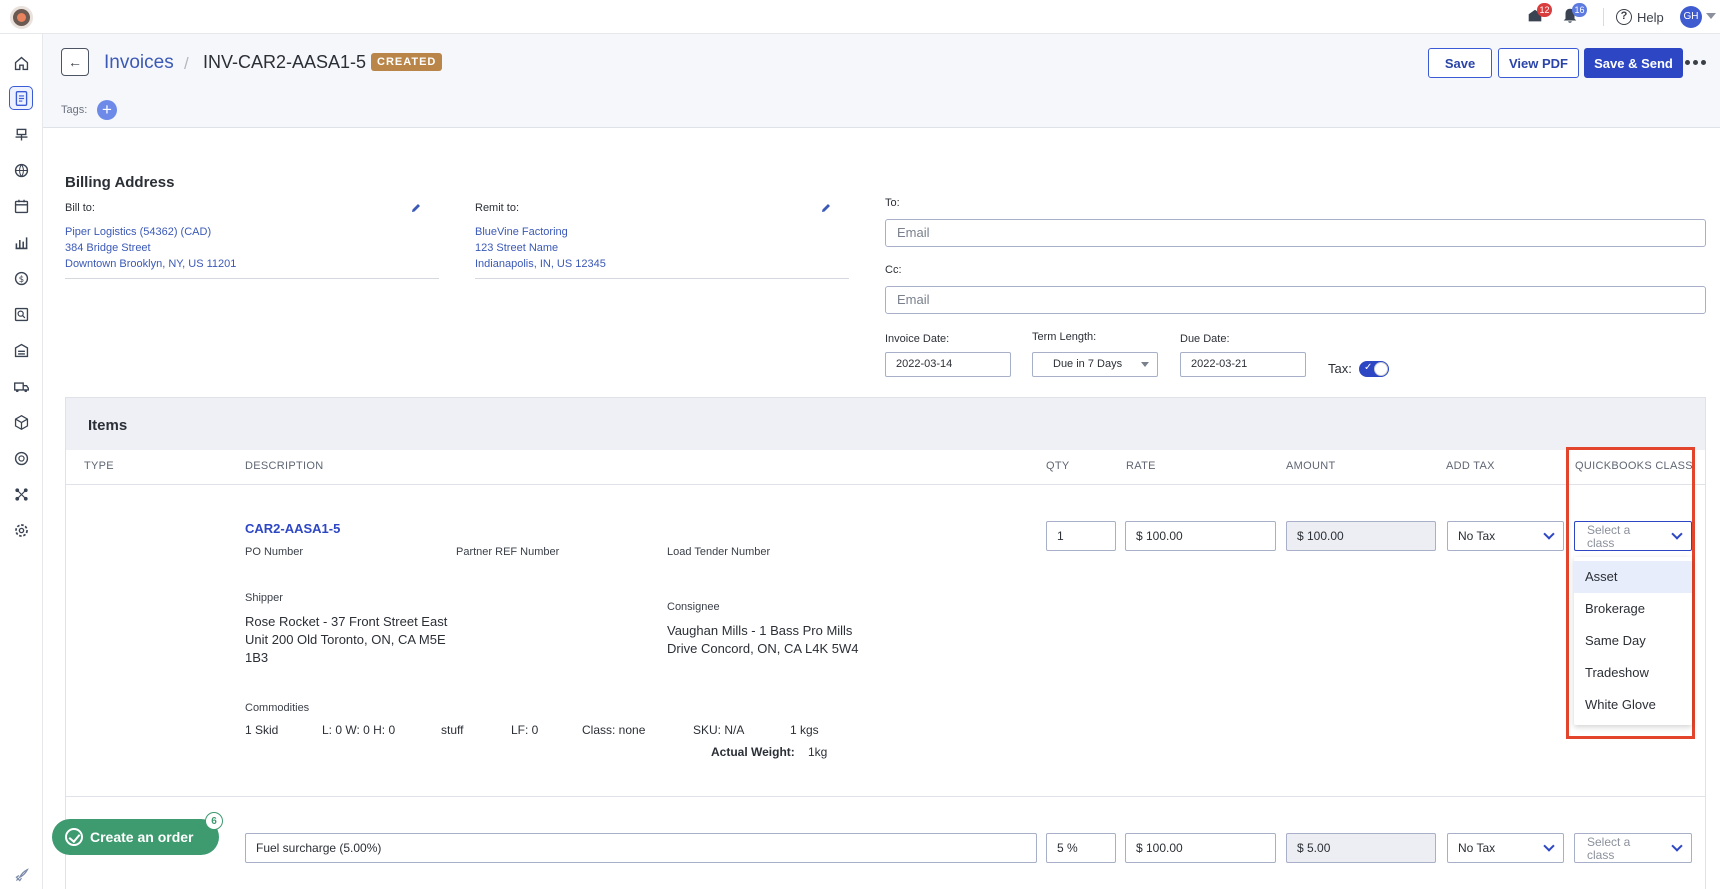 The image size is (1720, 889). Describe the element at coordinates (1538, 63) in the screenshot. I see `view-pdf-button: View PDF` at that location.